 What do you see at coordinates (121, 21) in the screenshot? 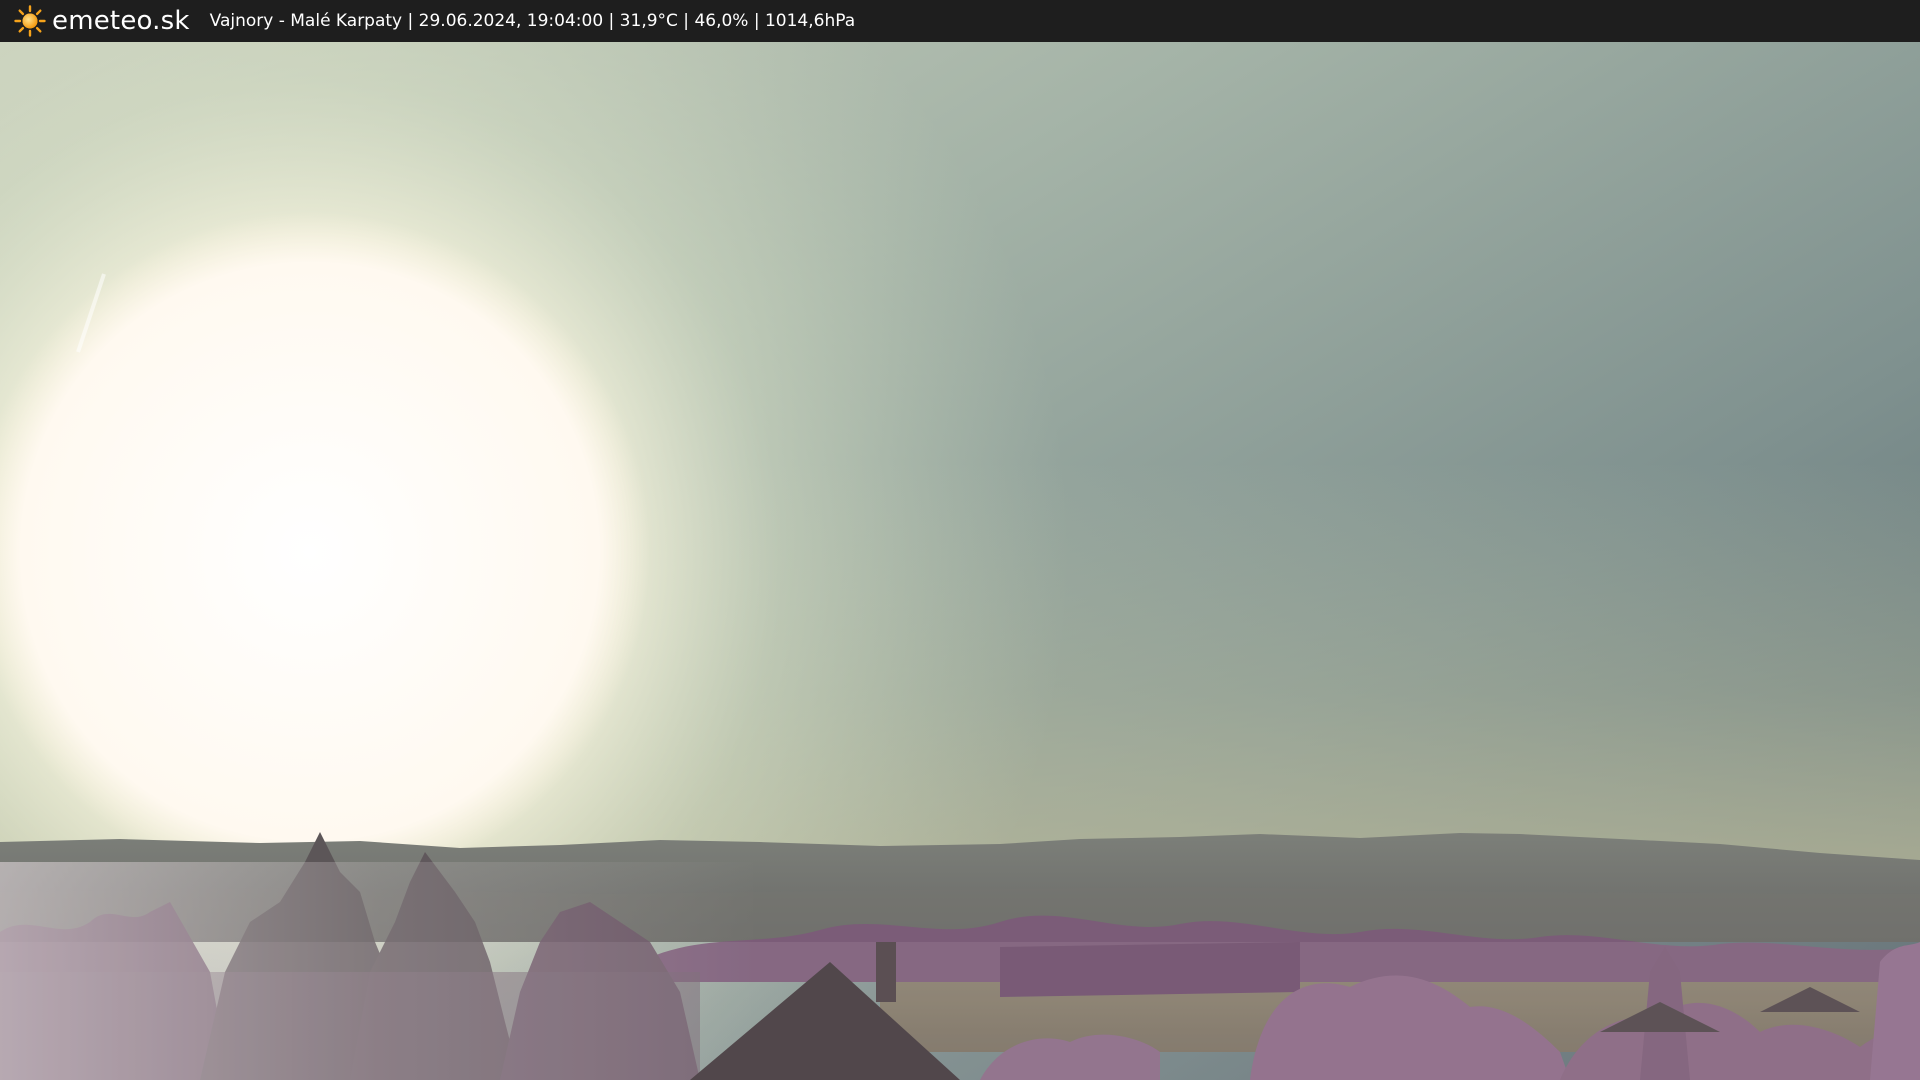
I see `brand-name: emeteo.sk` at bounding box center [121, 21].